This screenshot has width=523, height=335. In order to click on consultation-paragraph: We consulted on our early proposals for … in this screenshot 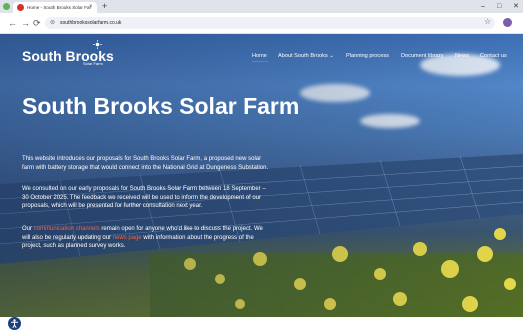, I will do `click(144, 198)`.